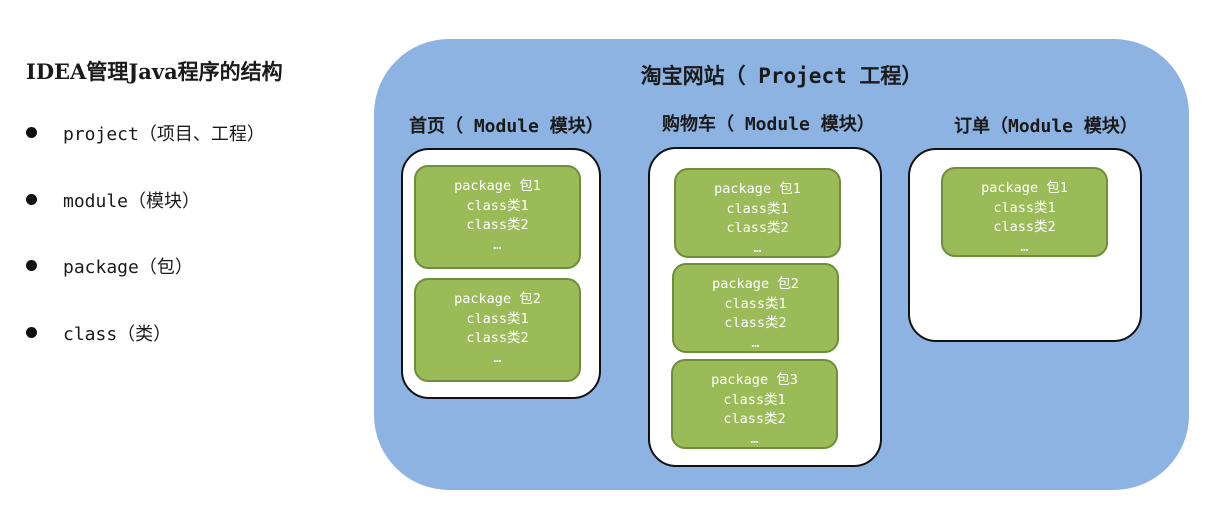 This screenshot has width=1222, height=514. I want to click on module-title-order: 订单（Module 模块）, so click(1046, 126).